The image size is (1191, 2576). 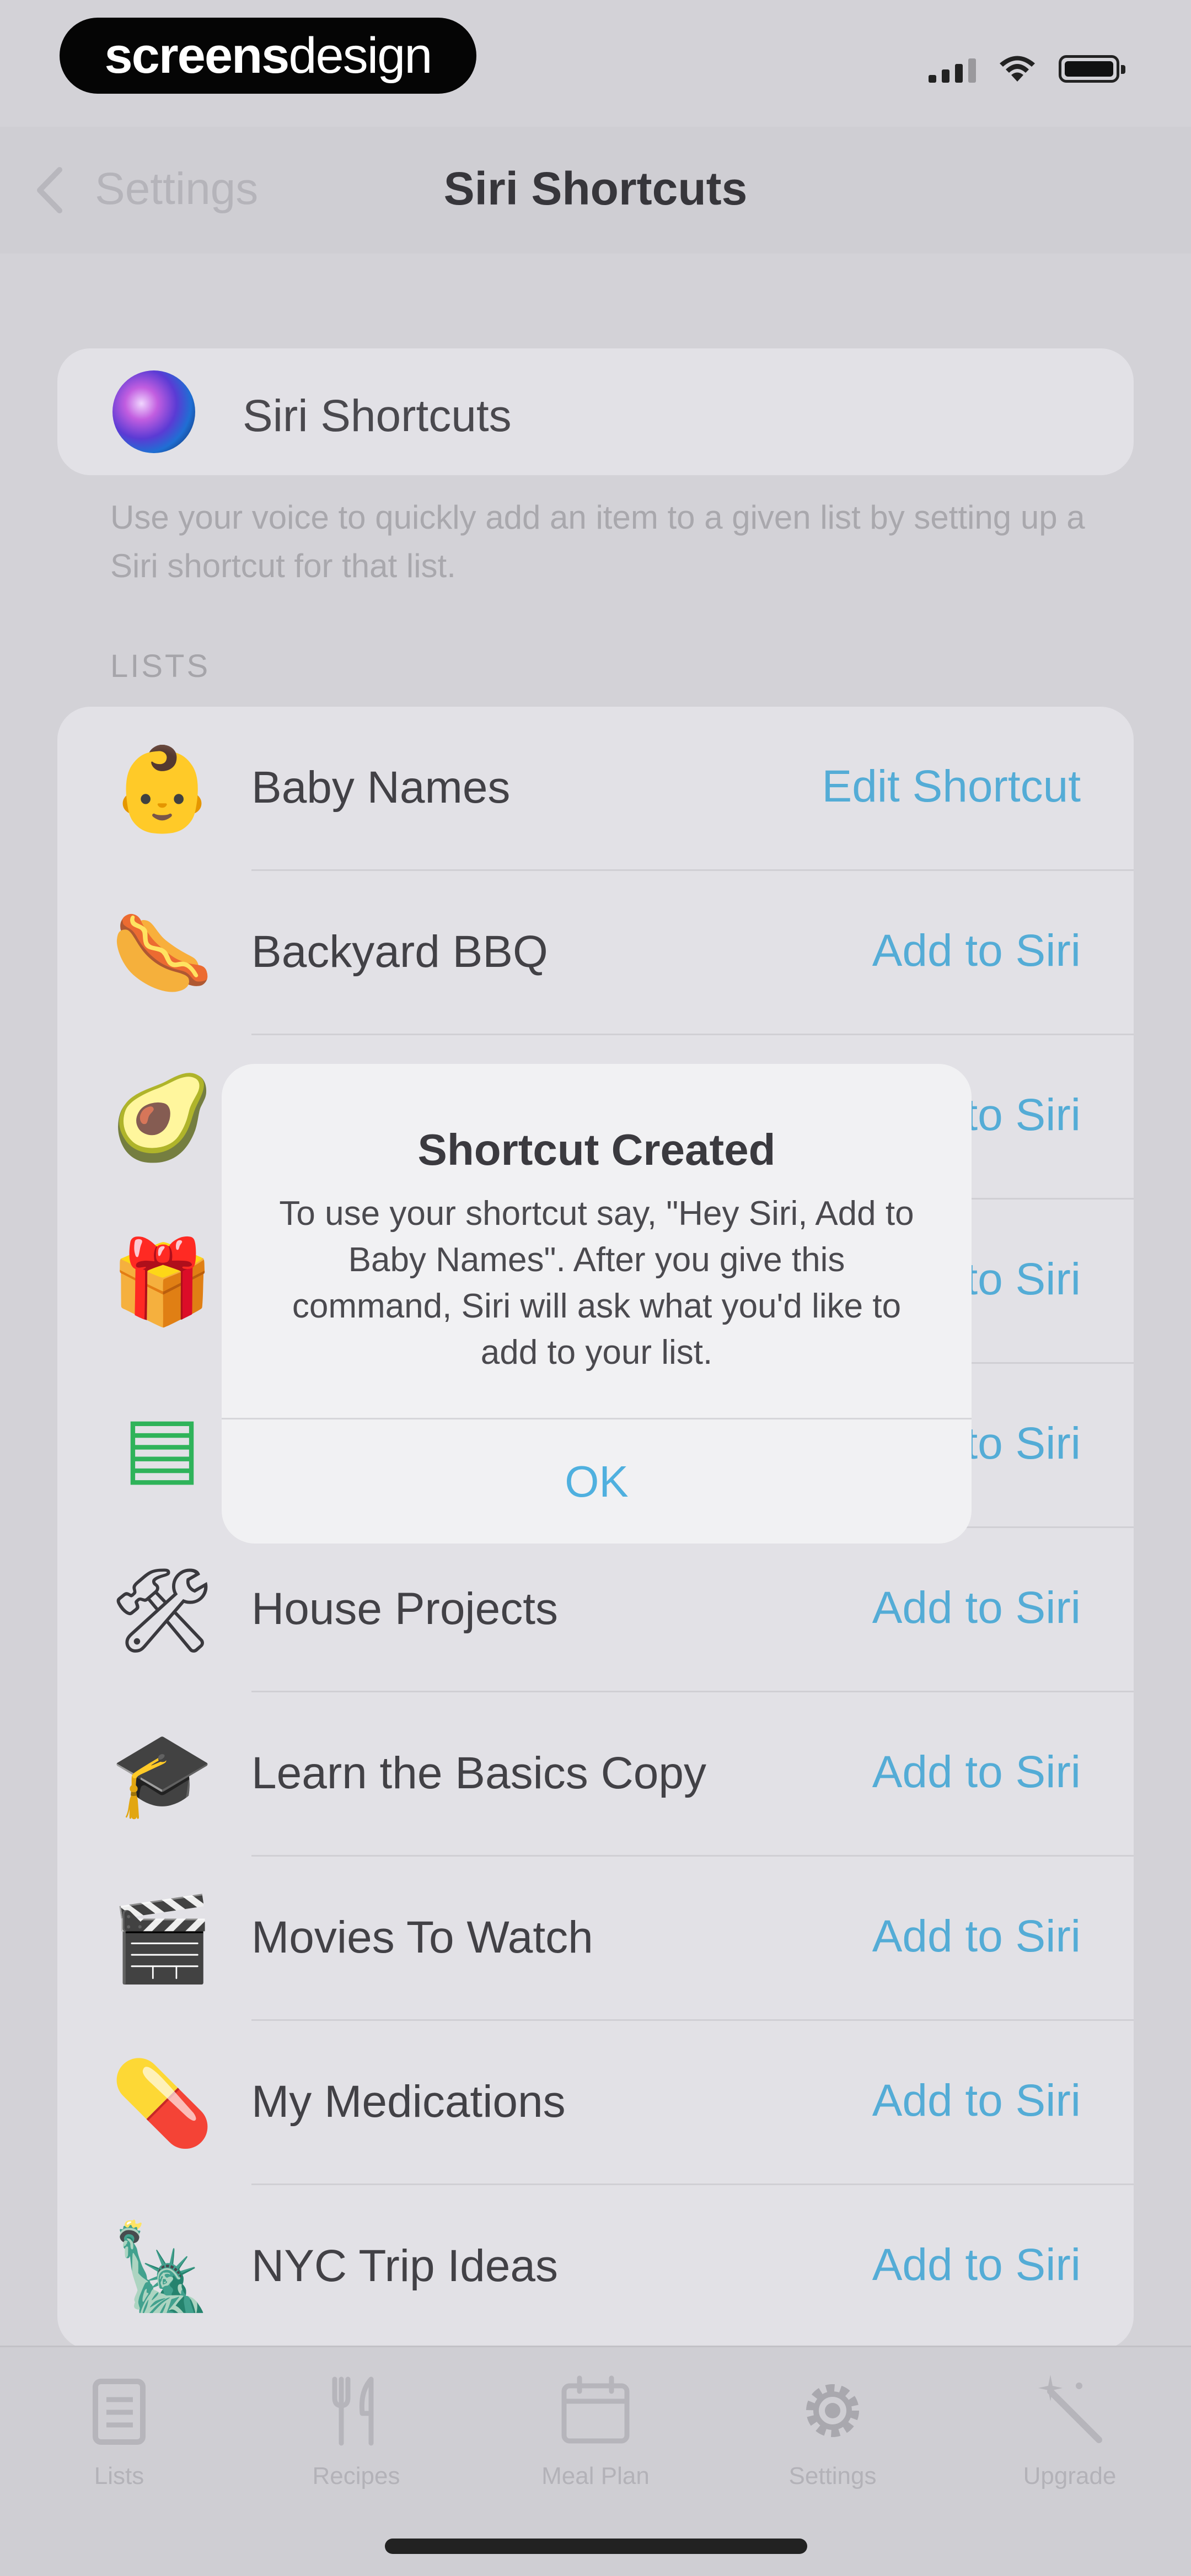 What do you see at coordinates (119, 2412) in the screenshot?
I see `lists-icon` at bounding box center [119, 2412].